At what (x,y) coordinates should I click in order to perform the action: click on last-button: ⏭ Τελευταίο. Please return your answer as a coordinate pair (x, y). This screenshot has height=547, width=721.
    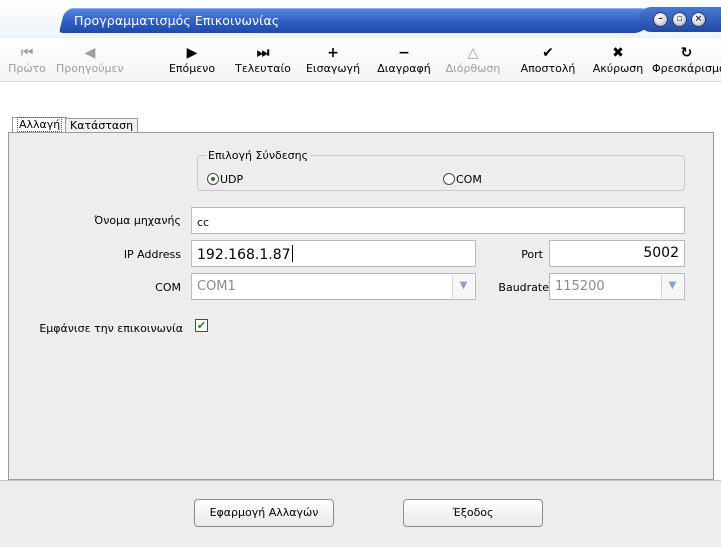
    Looking at the image, I should click on (263, 58).